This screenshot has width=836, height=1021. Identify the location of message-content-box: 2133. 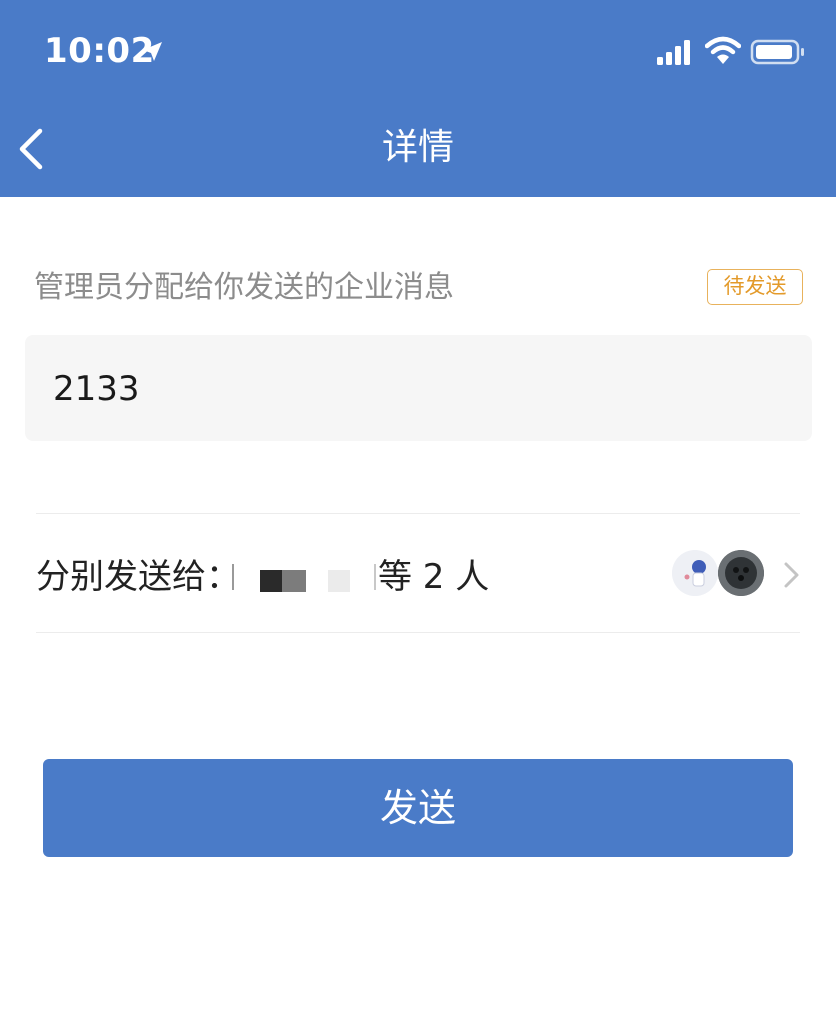
(418, 388).